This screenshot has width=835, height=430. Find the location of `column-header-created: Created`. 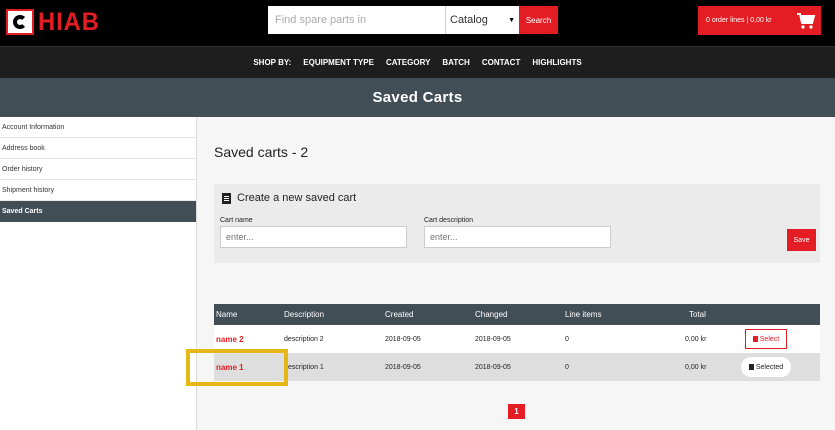

column-header-created: Created is located at coordinates (399, 314).